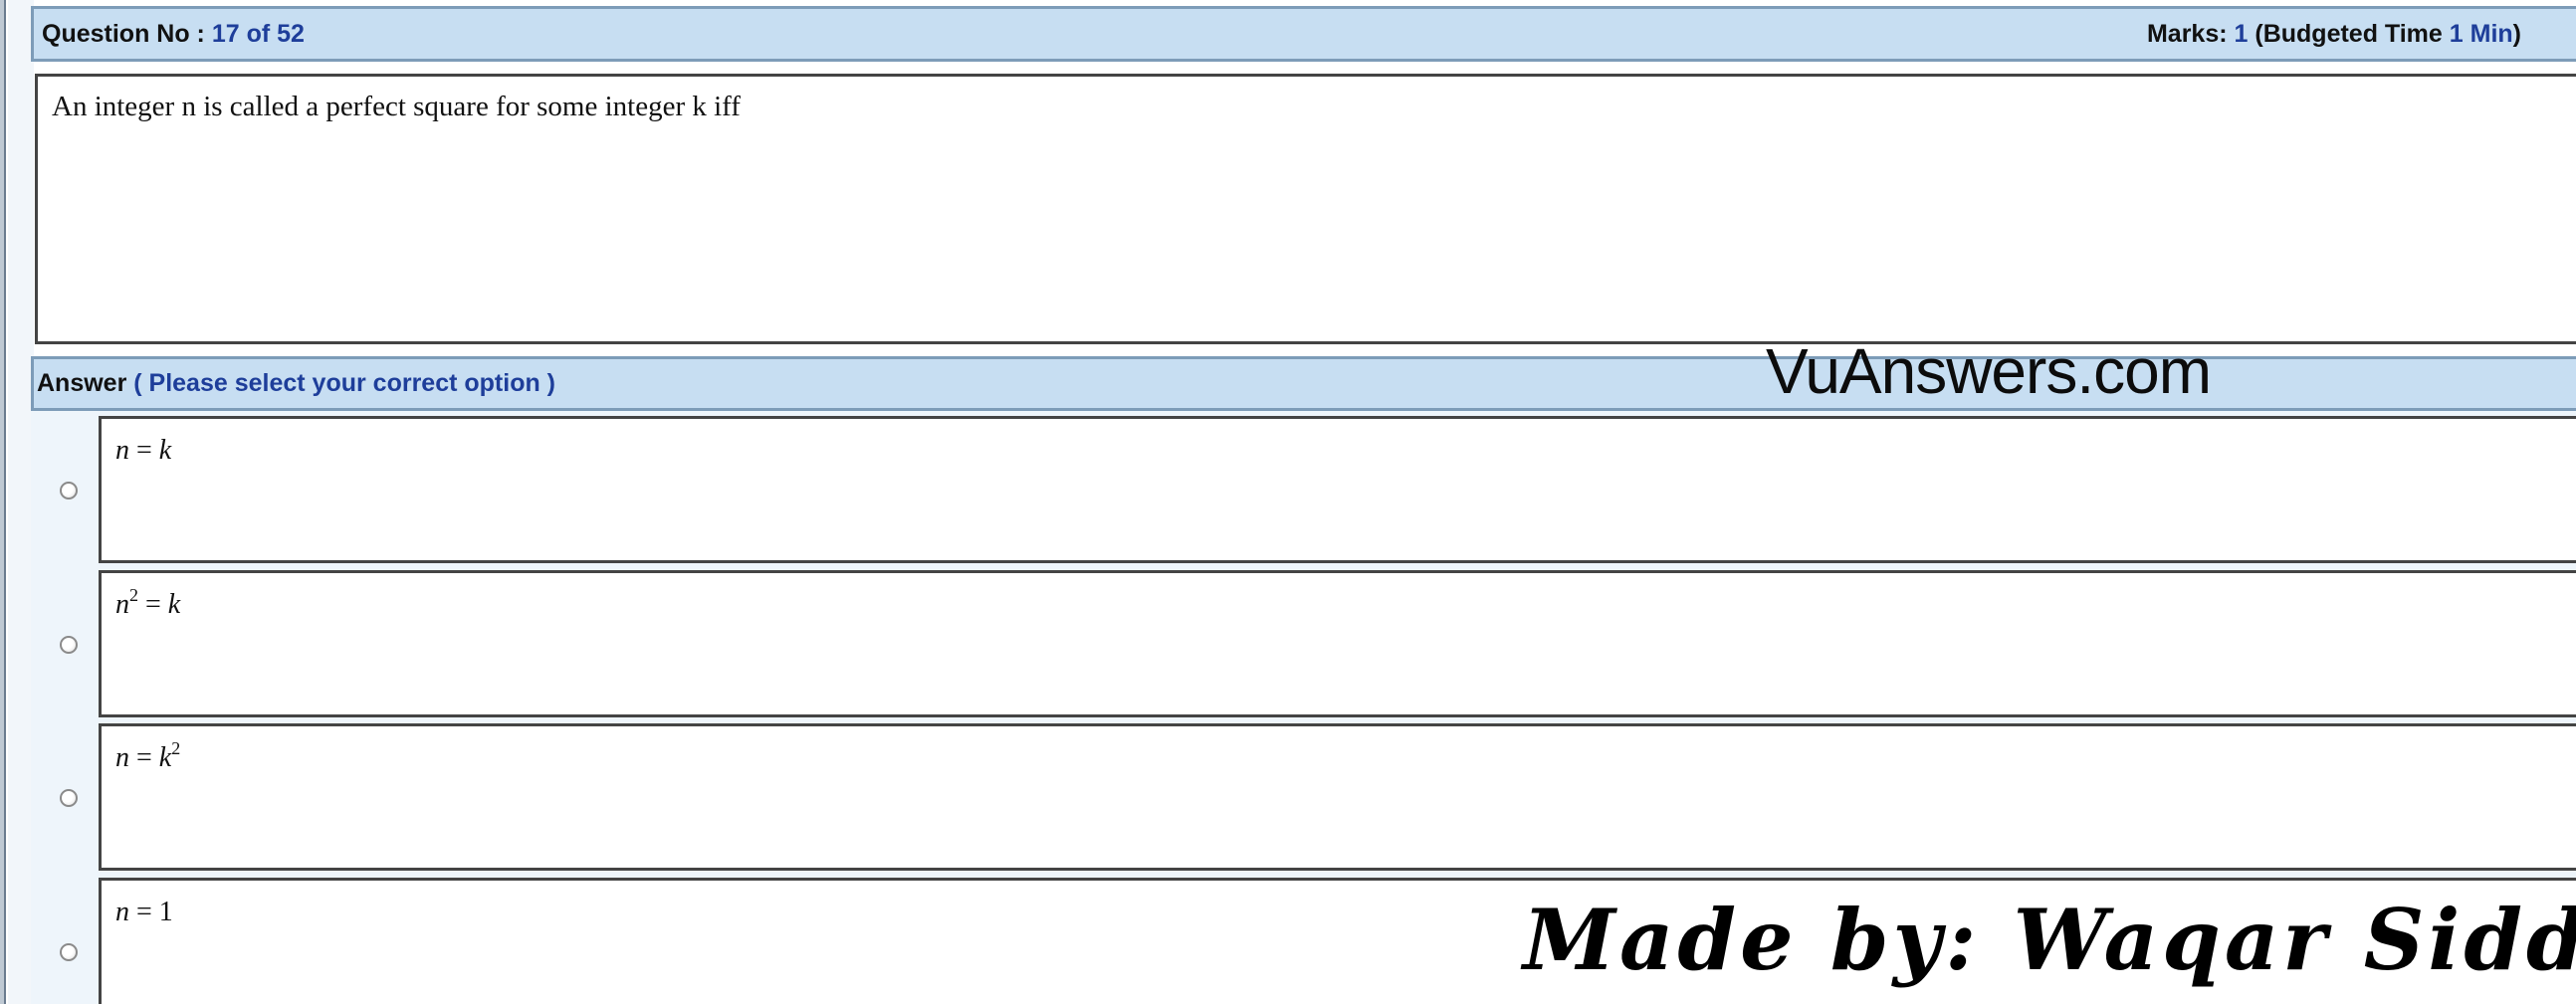  Describe the element at coordinates (2352, 33) in the screenshot. I see `budget-label: (Budgeted Time` at that location.